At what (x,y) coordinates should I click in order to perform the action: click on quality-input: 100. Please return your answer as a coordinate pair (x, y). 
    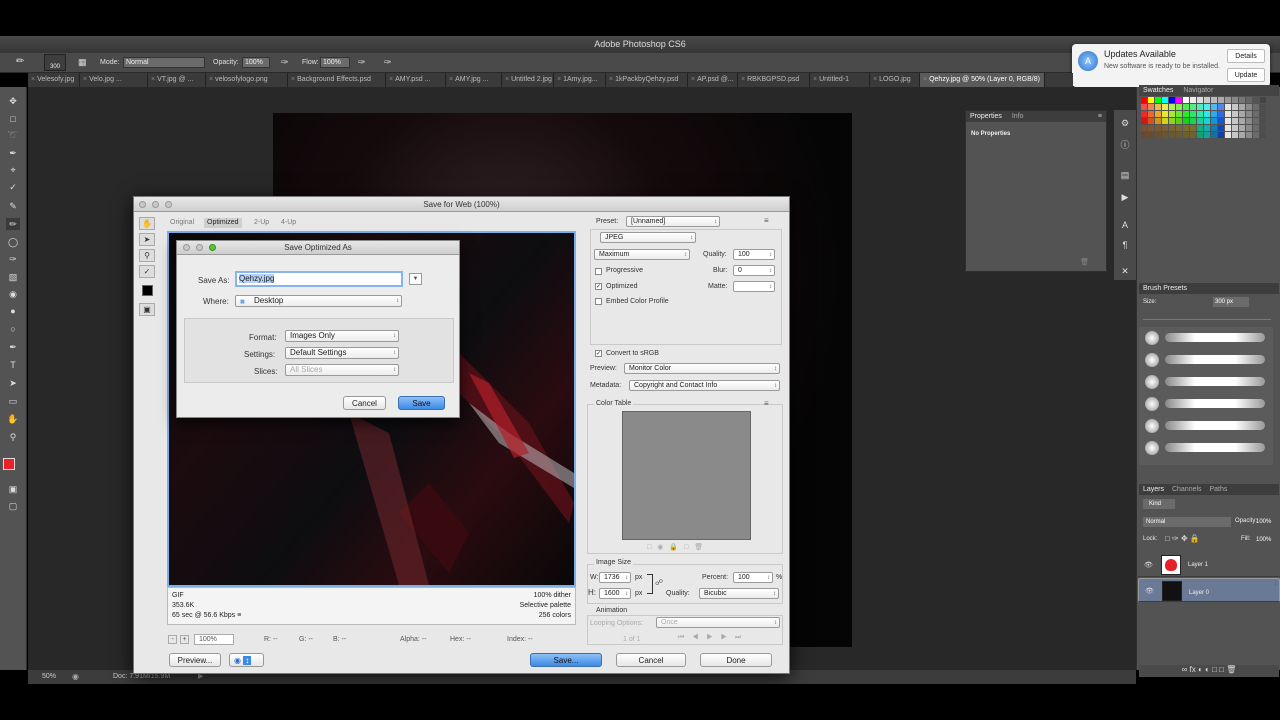
    Looking at the image, I should click on (754, 254).